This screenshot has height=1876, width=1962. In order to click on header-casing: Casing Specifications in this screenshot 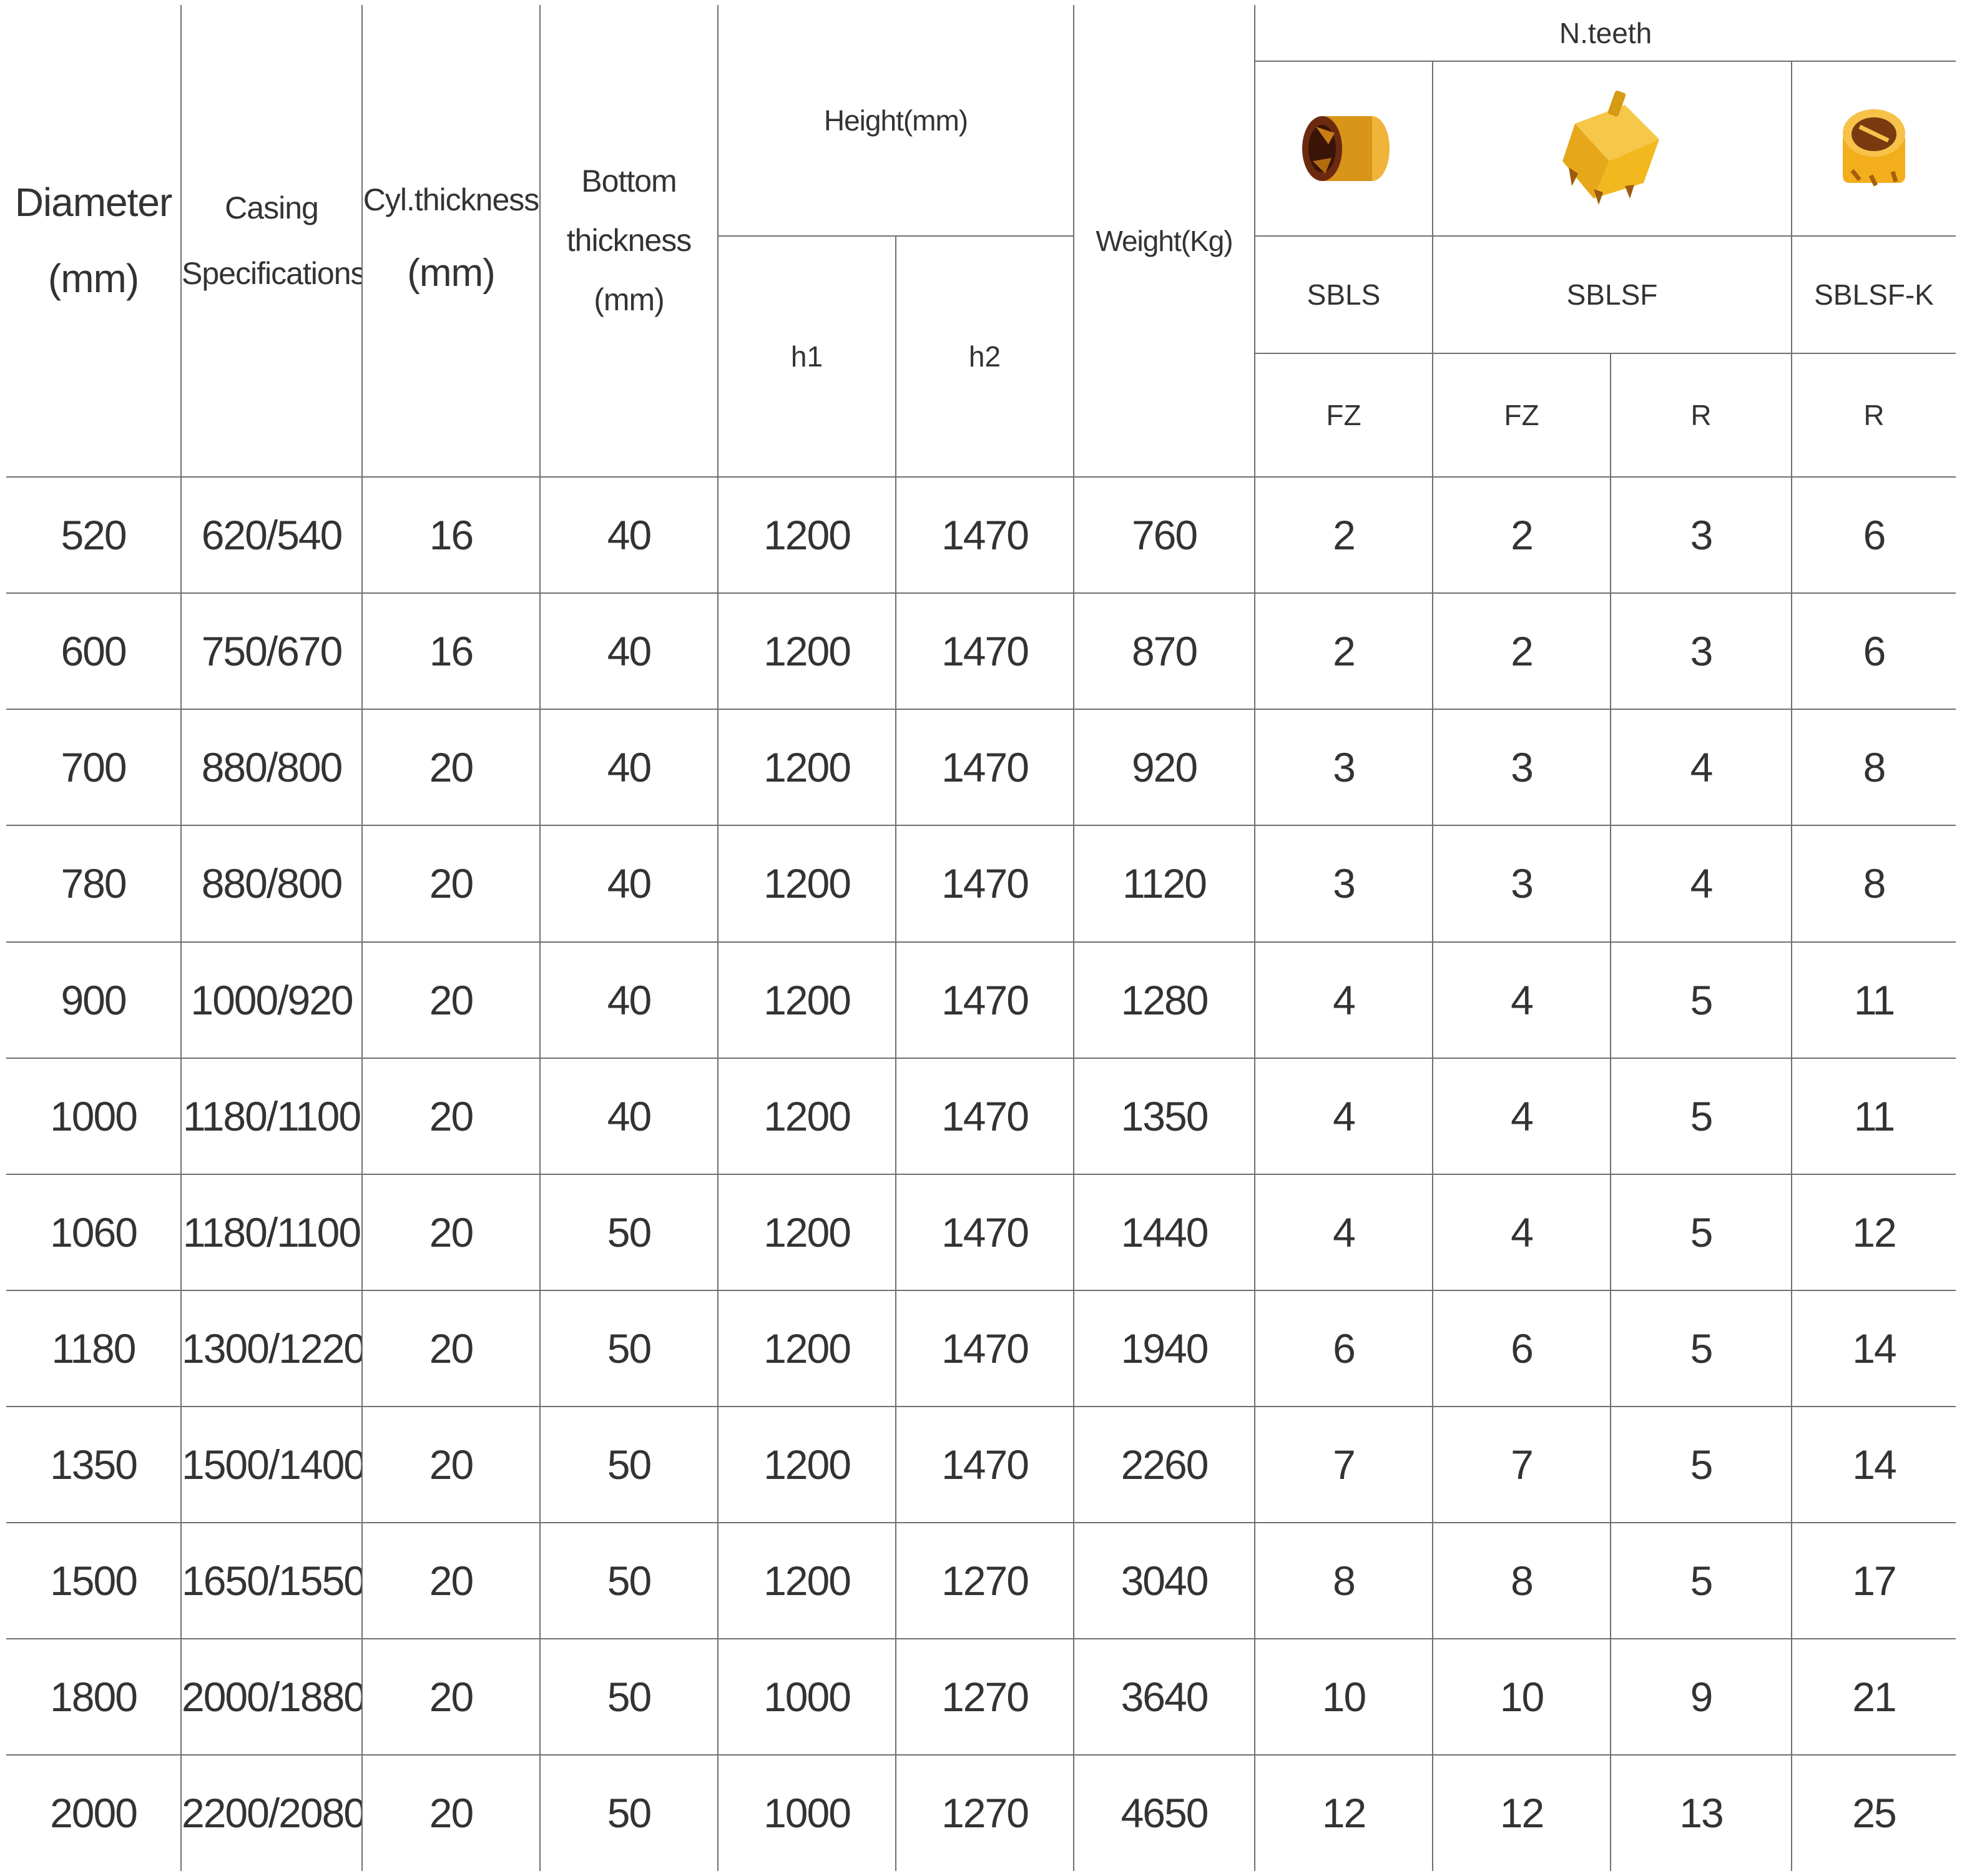, I will do `click(271, 242)`.